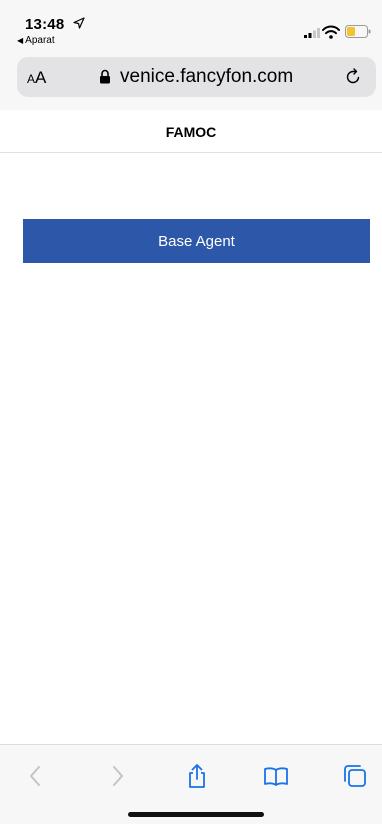 The height and width of the screenshot is (824, 382). Describe the element at coordinates (358, 31) in the screenshot. I see `battery-icon` at that location.